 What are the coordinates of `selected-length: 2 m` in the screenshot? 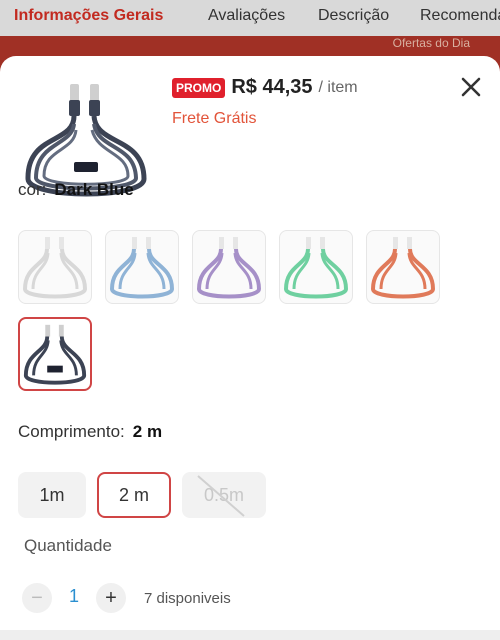 It's located at (147, 431).